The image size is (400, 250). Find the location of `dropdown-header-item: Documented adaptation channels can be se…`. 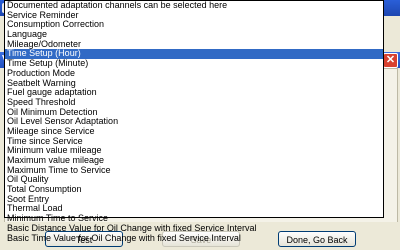

dropdown-header-item: Documented adaptation channels can be se… is located at coordinates (194, 6).